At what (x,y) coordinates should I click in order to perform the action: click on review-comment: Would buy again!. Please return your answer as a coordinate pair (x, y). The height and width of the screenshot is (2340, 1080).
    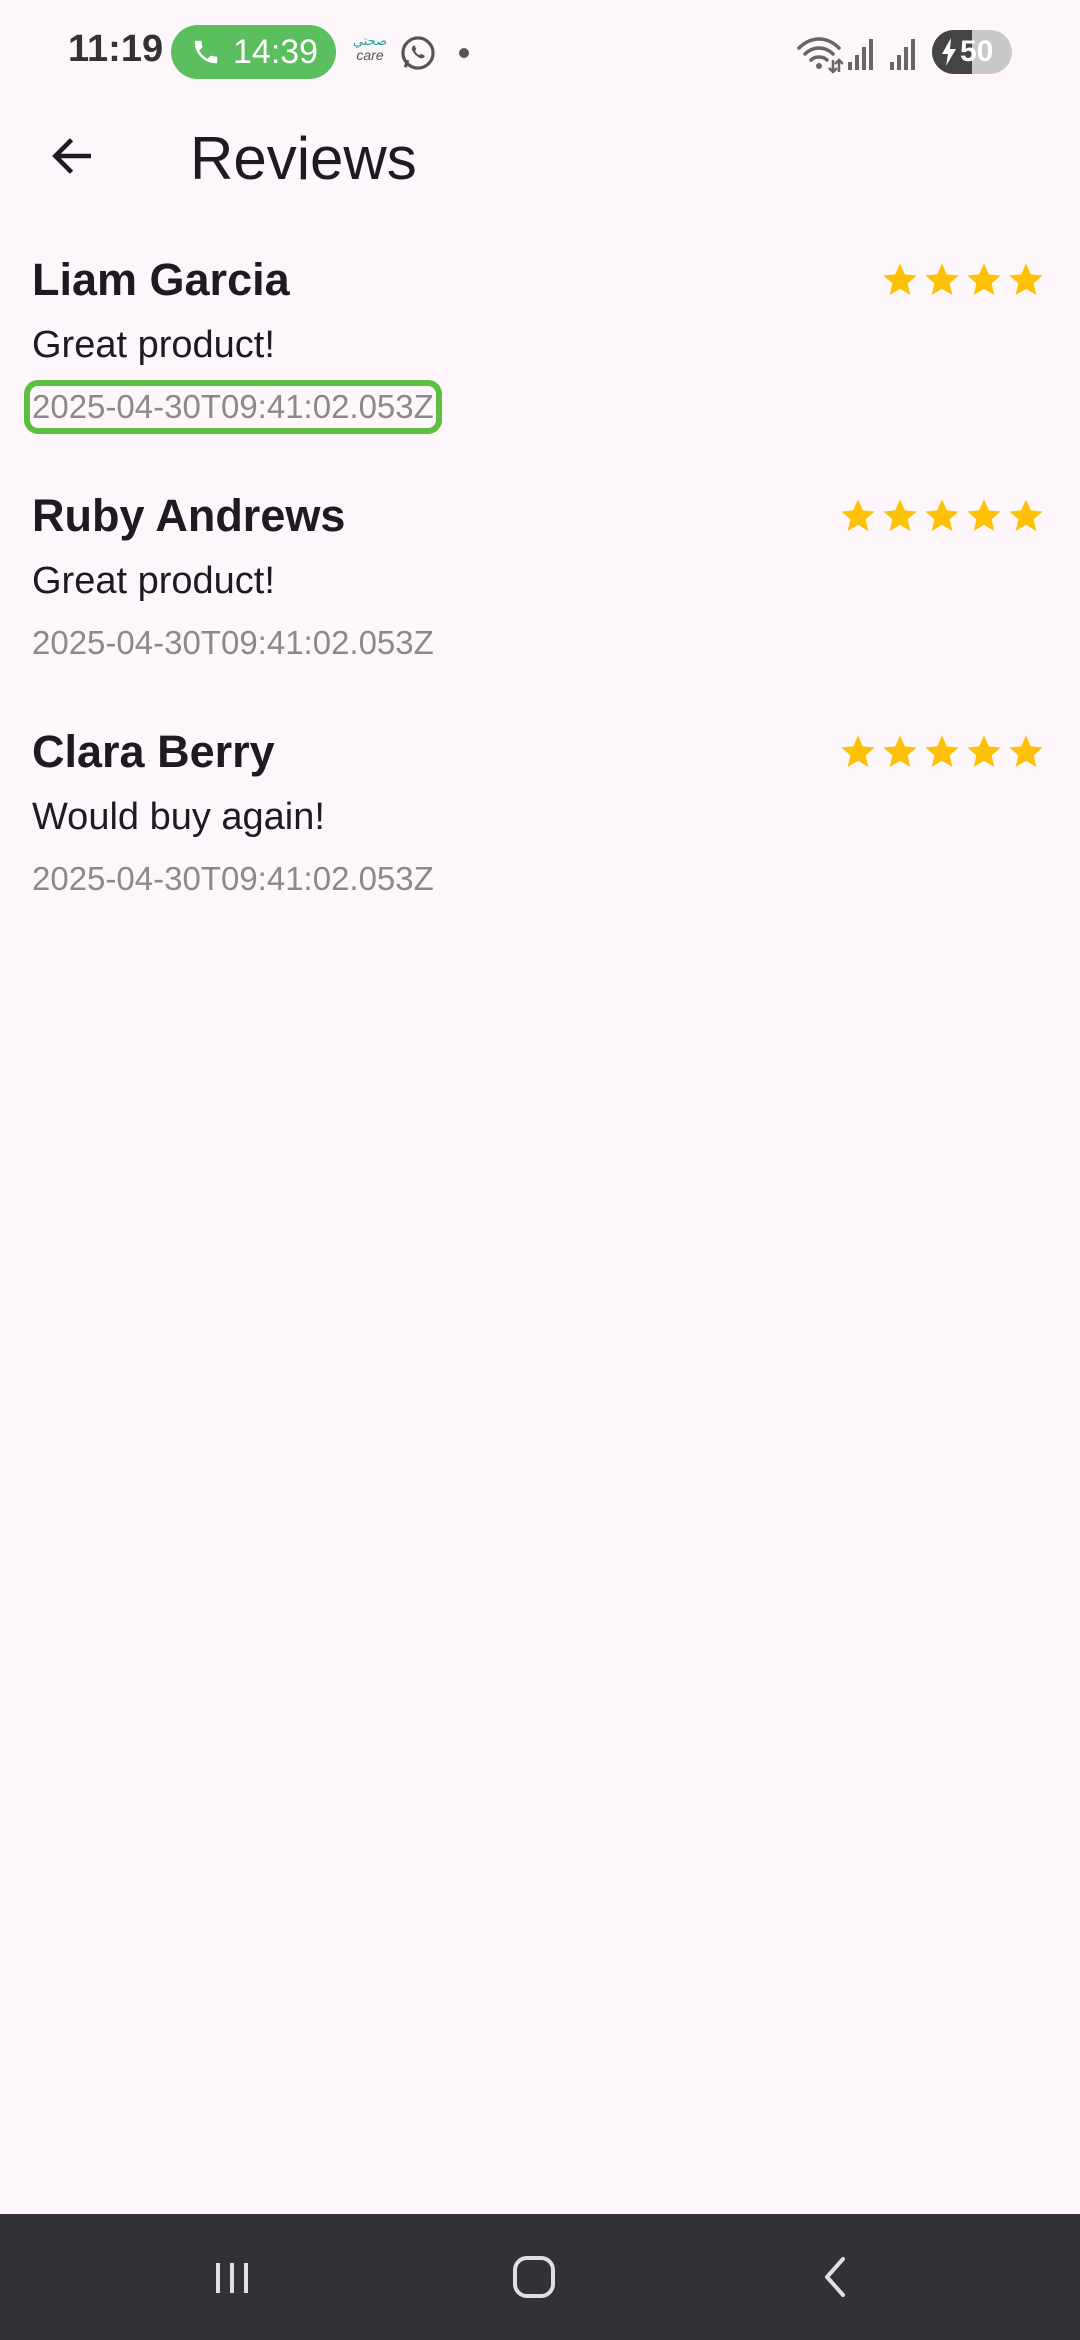
    Looking at the image, I should click on (178, 817).